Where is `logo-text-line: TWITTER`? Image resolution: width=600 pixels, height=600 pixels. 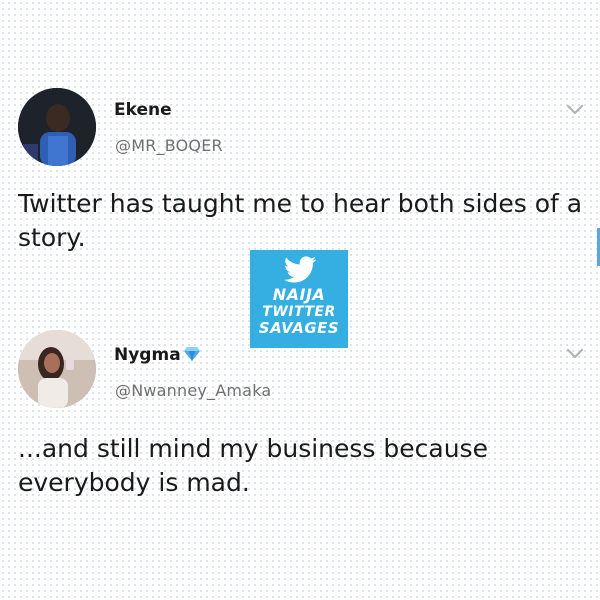
logo-text-line: TWITTER is located at coordinates (299, 312).